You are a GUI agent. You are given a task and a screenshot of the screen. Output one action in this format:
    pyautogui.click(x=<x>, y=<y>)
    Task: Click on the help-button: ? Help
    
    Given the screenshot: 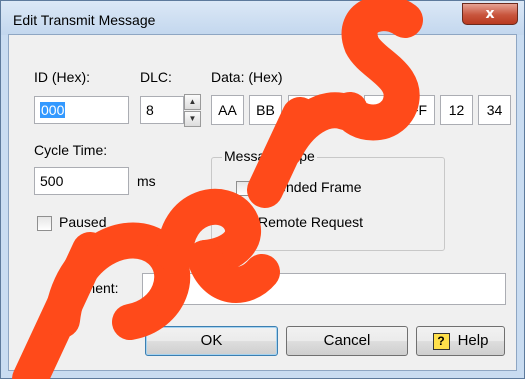 What is the action you would take?
    pyautogui.click(x=460, y=341)
    